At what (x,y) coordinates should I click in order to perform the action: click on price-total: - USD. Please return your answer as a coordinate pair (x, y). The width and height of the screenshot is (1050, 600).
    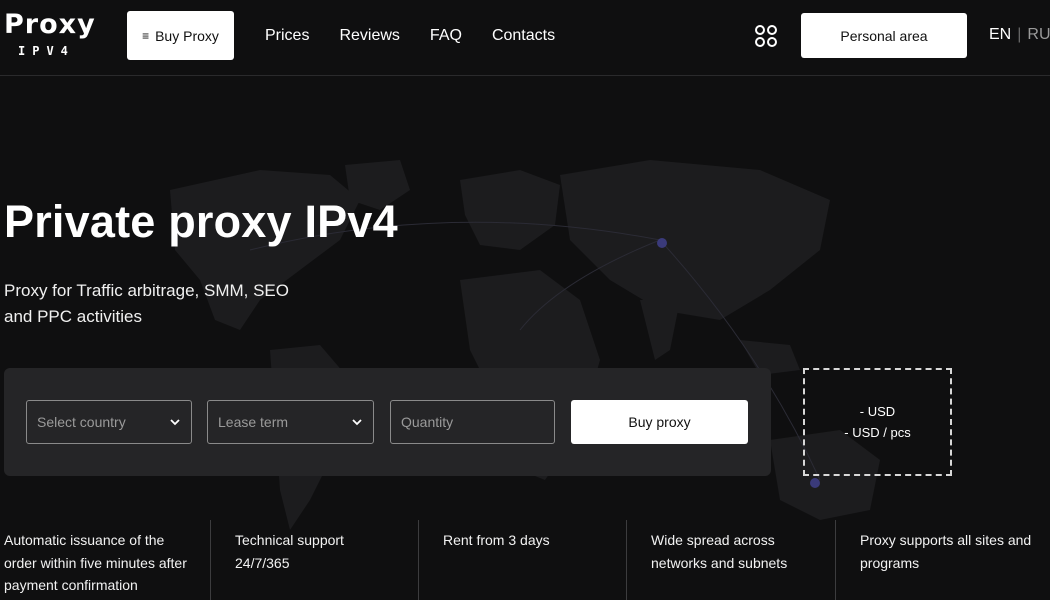
    Looking at the image, I should click on (877, 411).